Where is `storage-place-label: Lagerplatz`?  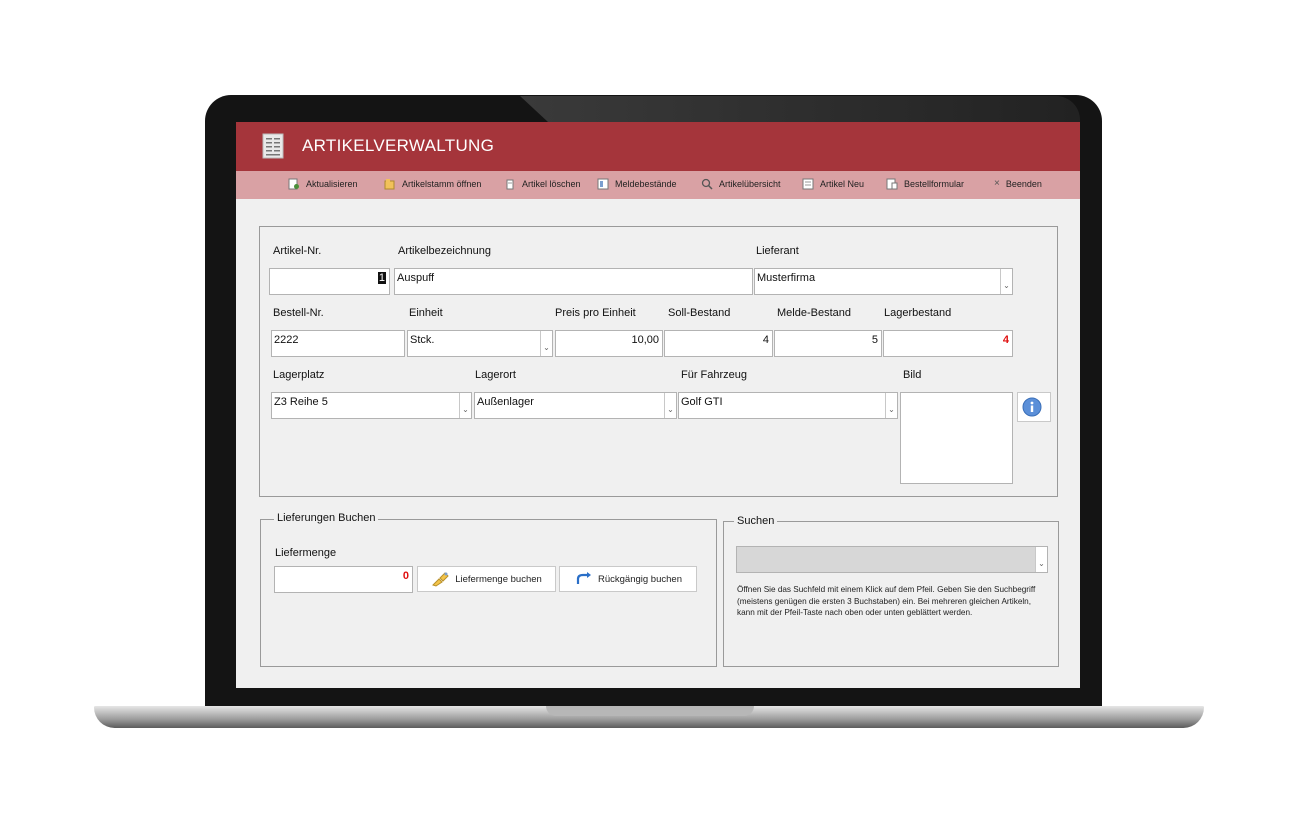 storage-place-label: Lagerplatz is located at coordinates (299, 375).